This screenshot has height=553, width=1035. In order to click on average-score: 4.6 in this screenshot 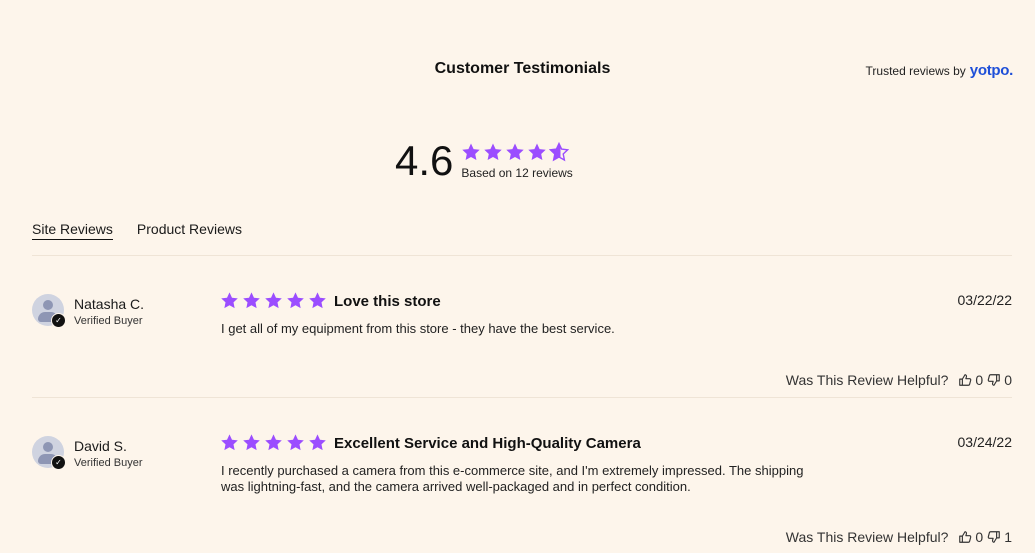, I will do `click(424, 160)`.